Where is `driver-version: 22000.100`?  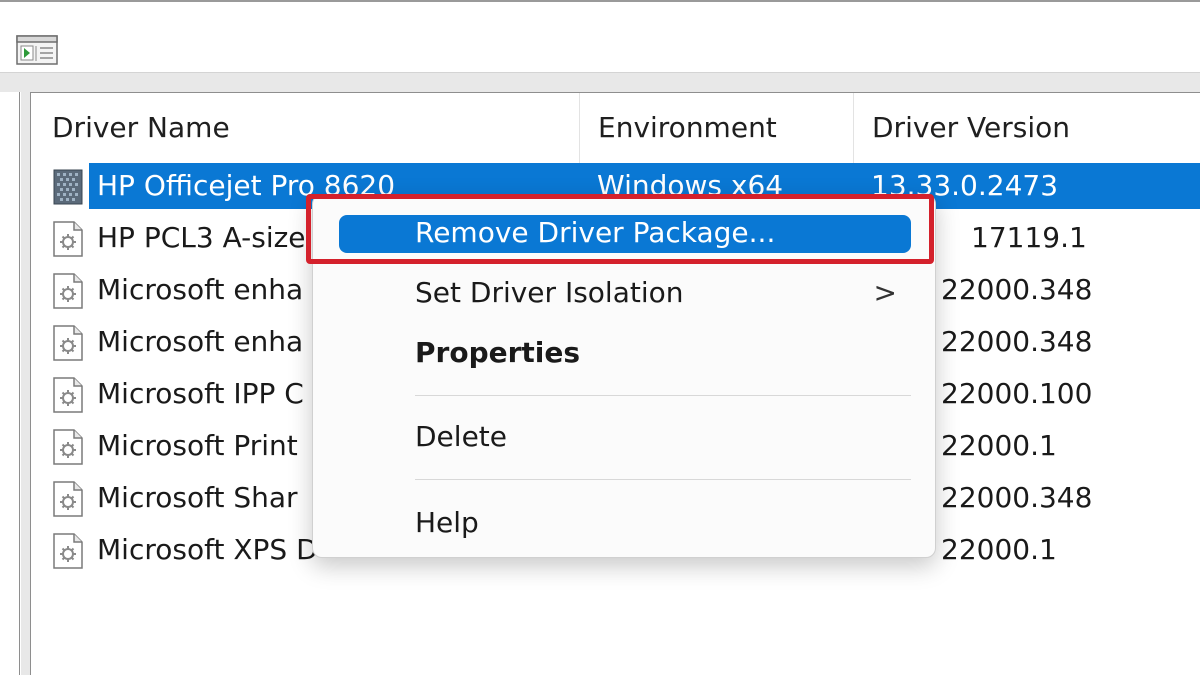 driver-version: 22000.100 is located at coordinates (1017, 393).